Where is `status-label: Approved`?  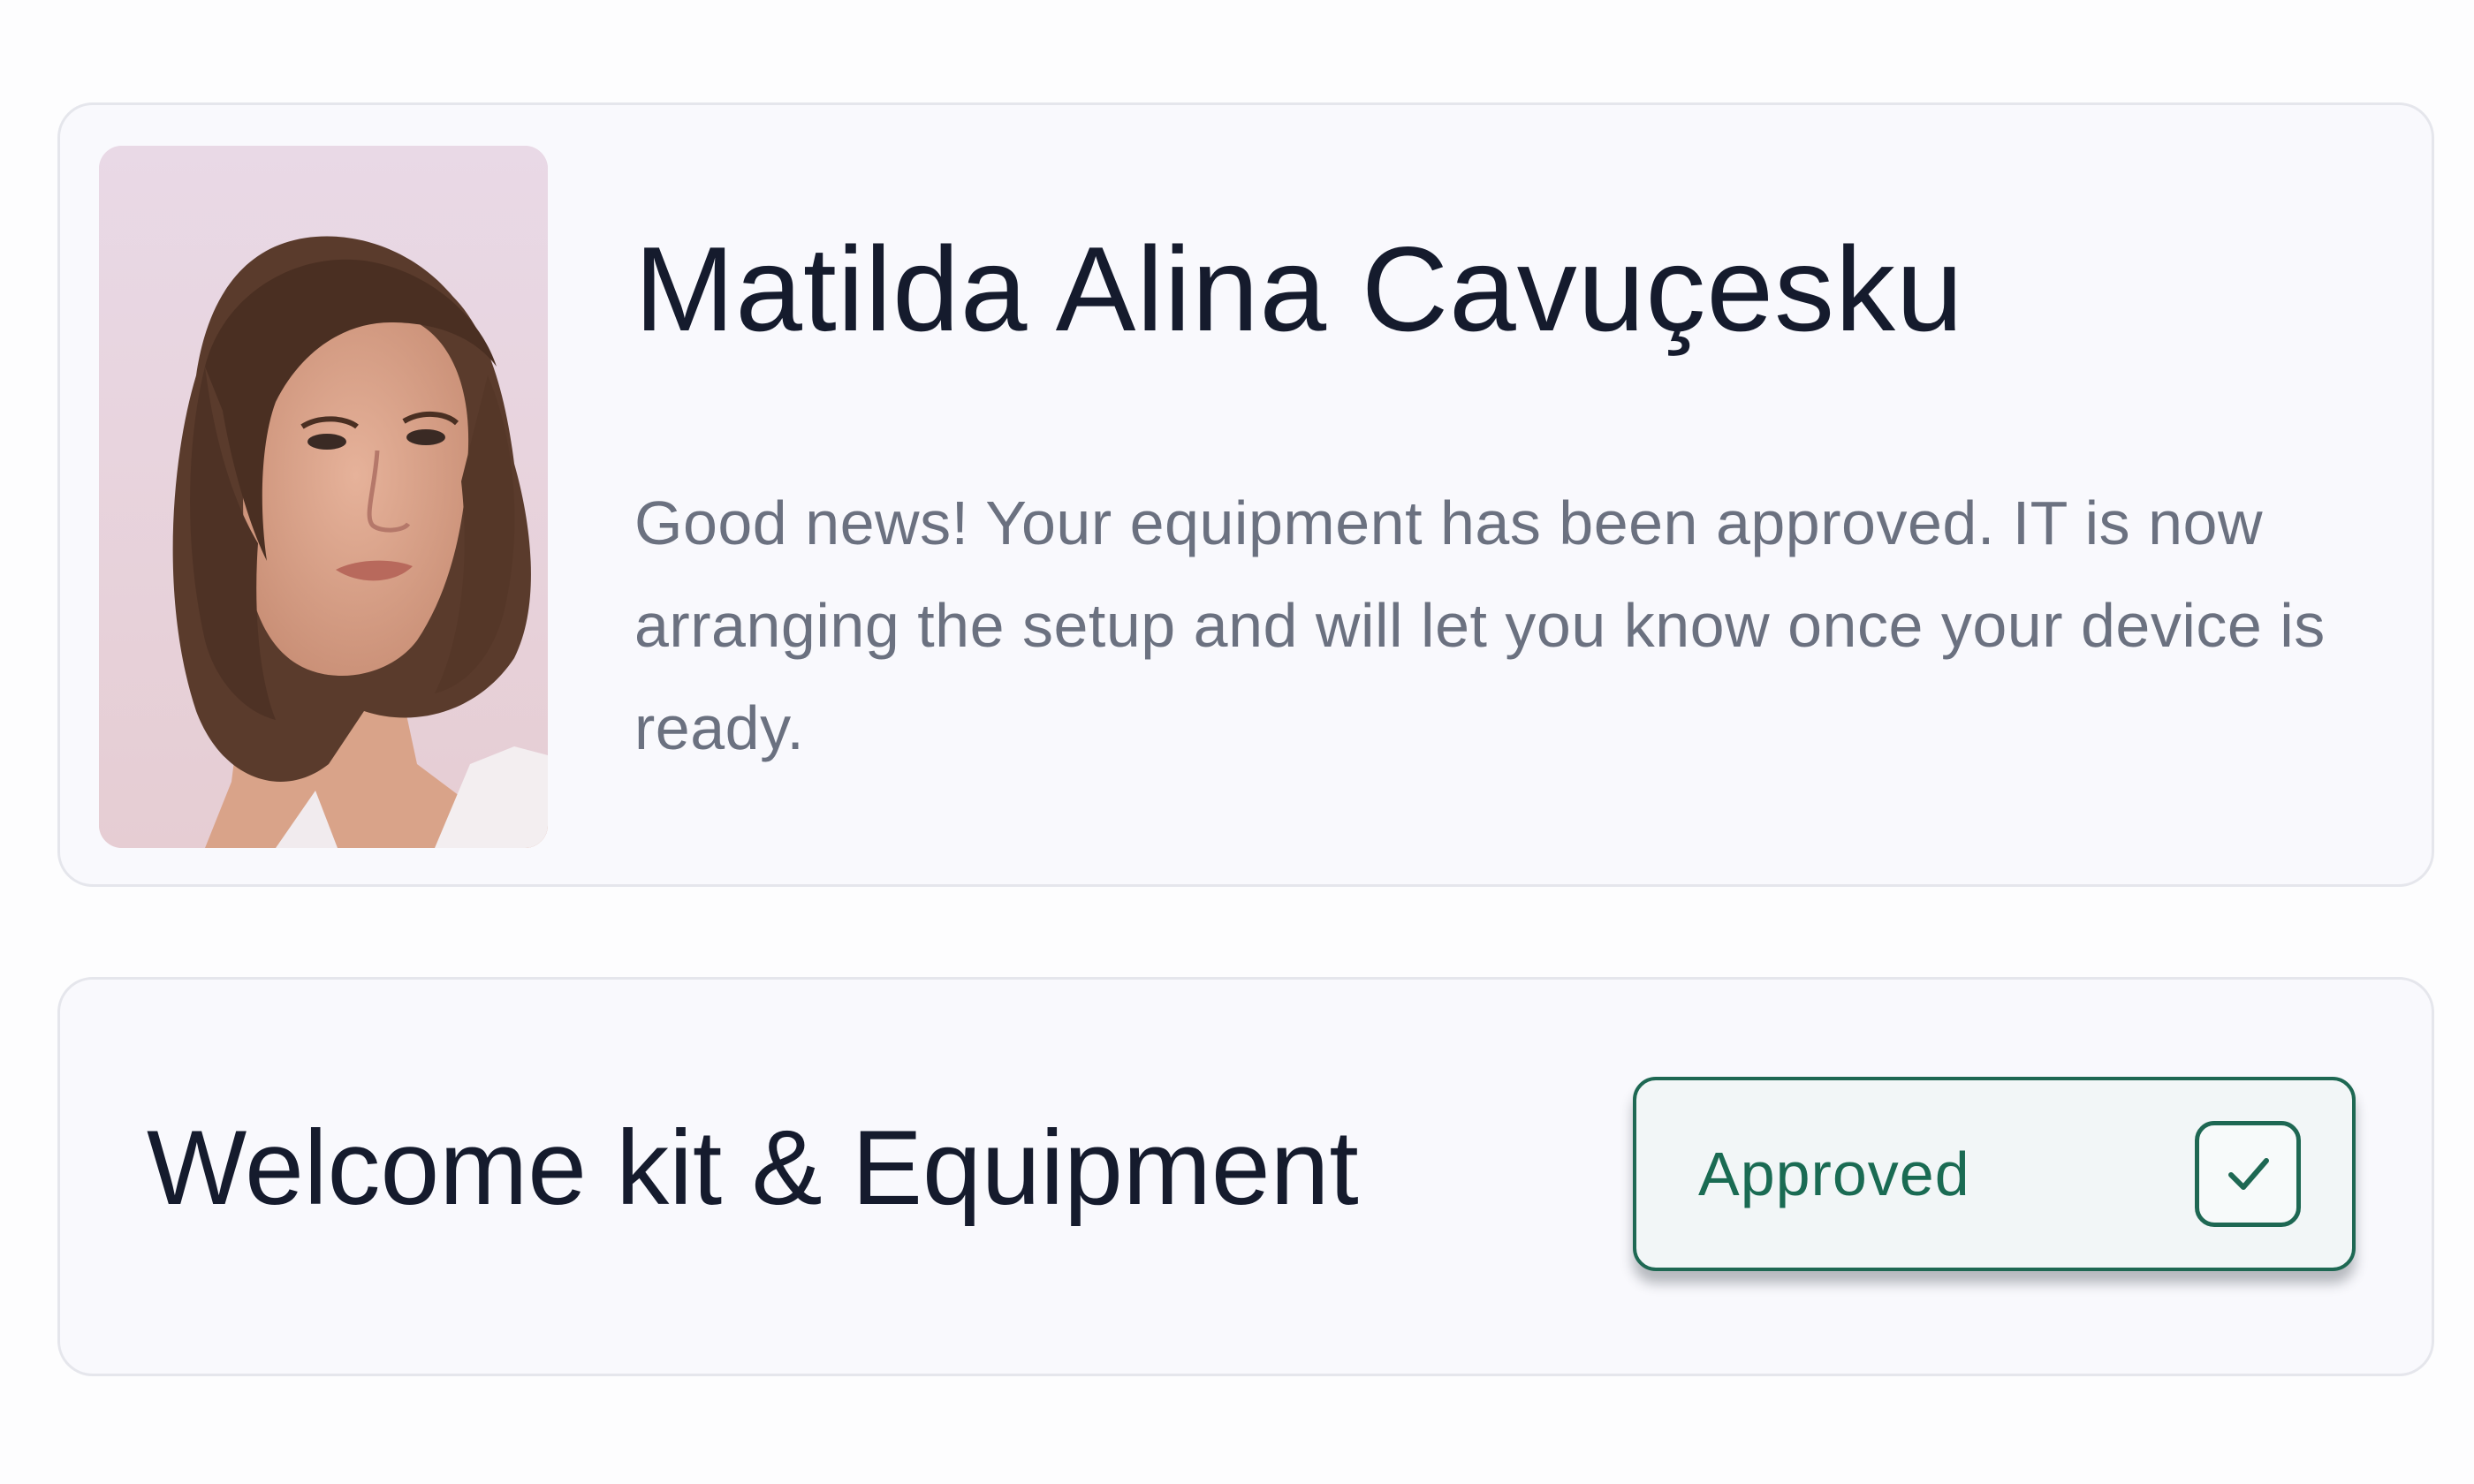
status-label: Approved is located at coordinates (1834, 1174).